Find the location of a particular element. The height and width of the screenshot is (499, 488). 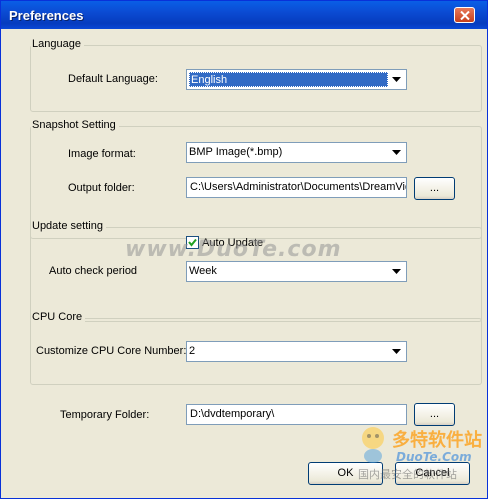

mascot-icon is located at coordinates (373, 445).